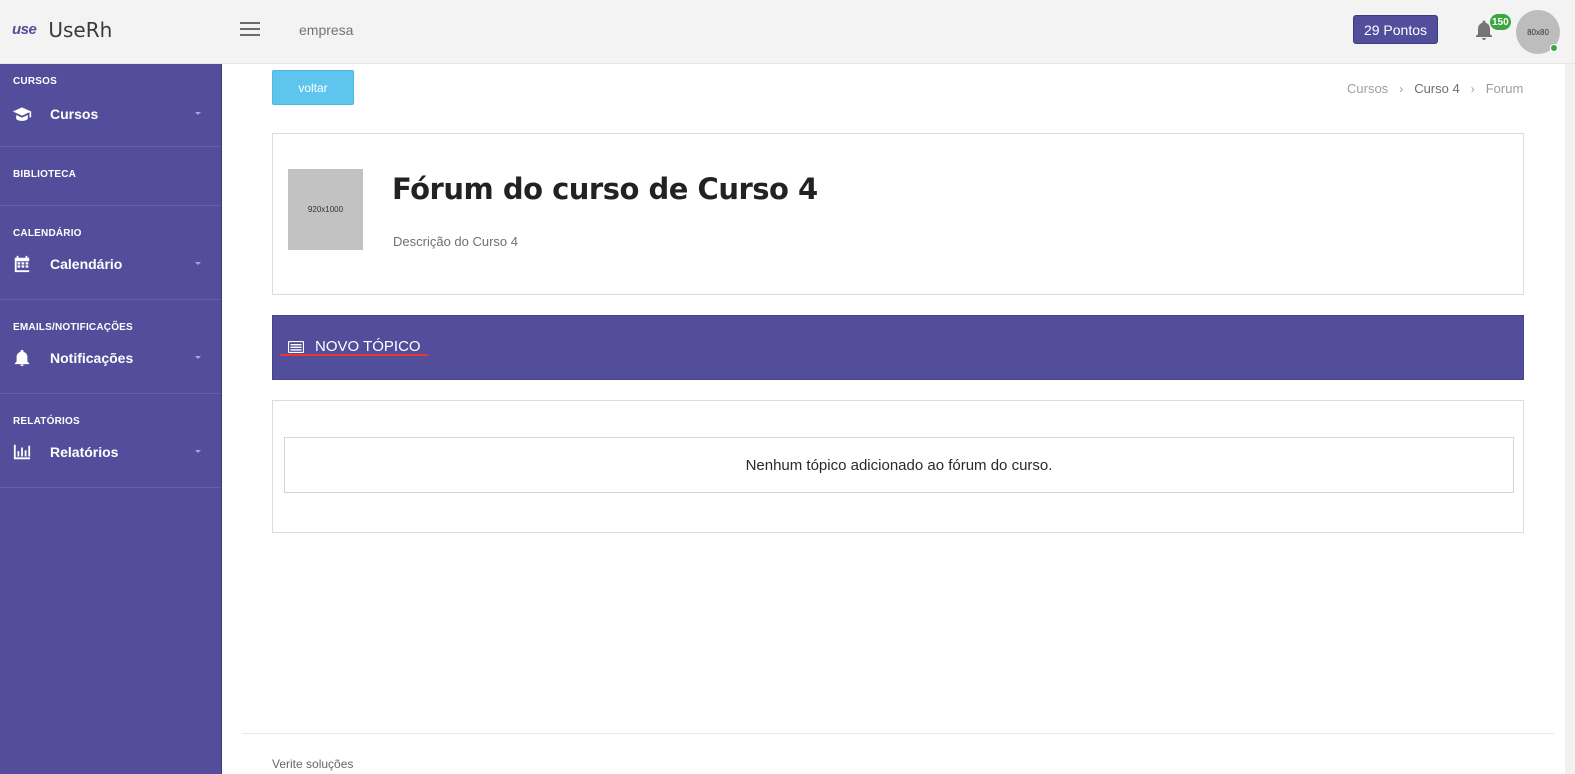  What do you see at coordinates (1395, 29) in the screenshot?
I see `points-badge-button: 29 Pontos` at bounding box center [1395, 29].